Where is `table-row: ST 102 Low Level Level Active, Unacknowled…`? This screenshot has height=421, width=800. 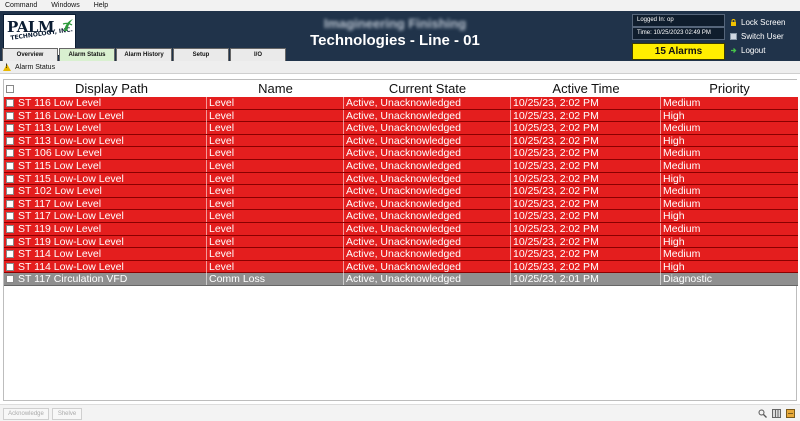
table-row: ST 102 Low Level Level Active, Unacknowled… is located at coordinates (401, 191).